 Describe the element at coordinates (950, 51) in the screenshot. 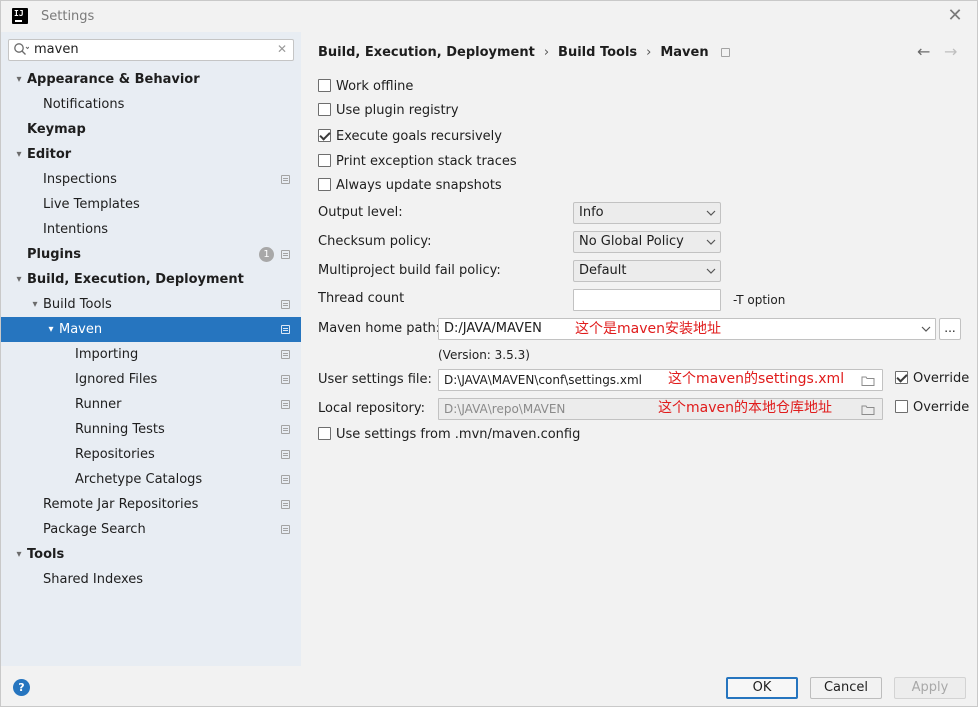

I see `forward-arrow-icon: →` at that location.